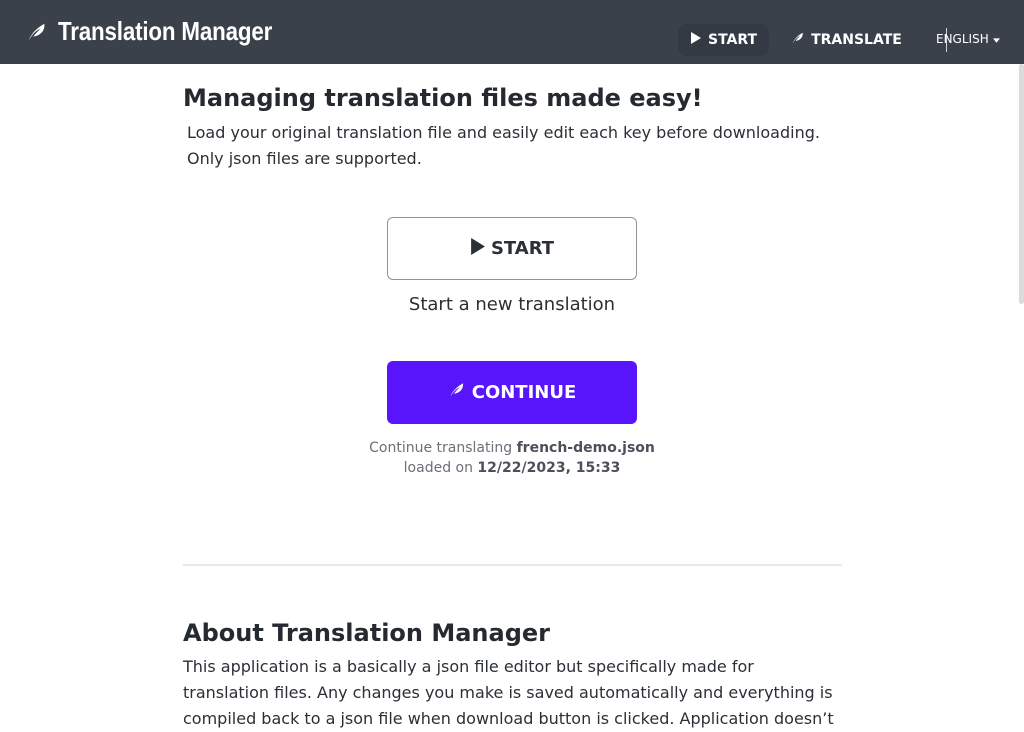 The image size is (1024, 732). I want to click on about-title: About Translation Manager, so click(366, 633).